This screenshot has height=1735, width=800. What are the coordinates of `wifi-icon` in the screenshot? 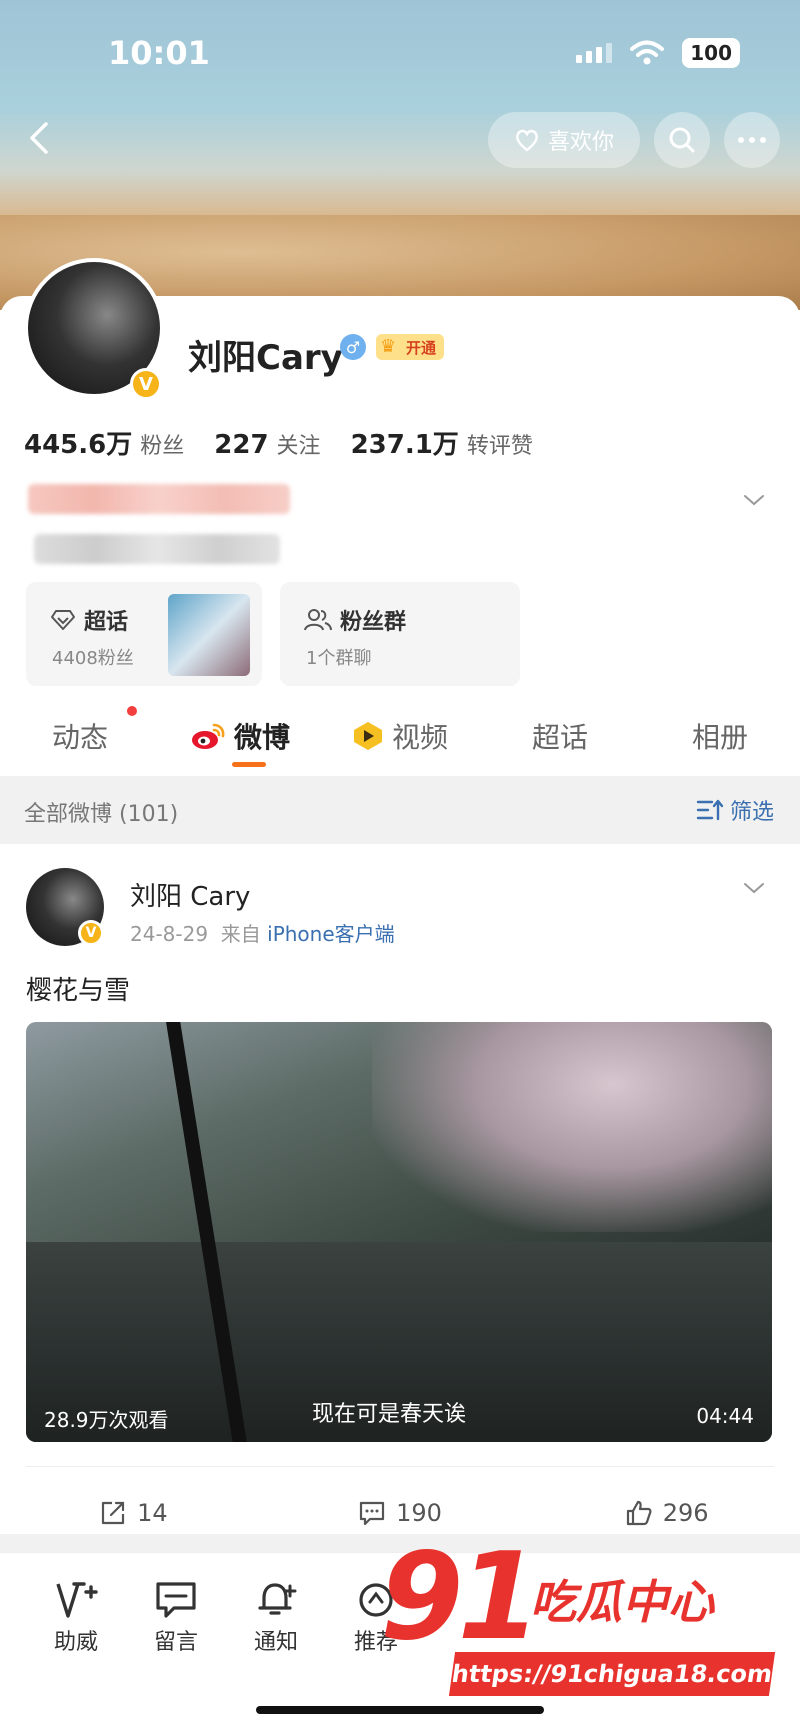 It's located at (647, 52).